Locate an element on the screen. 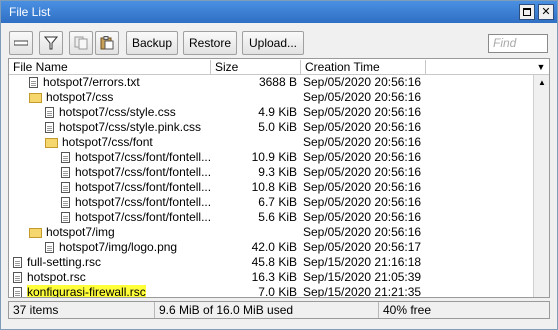 Image resolution: width=558 pixels, height=330 pixels. vertical-scrollbar: ▲ is located at coordinates (541, 186).